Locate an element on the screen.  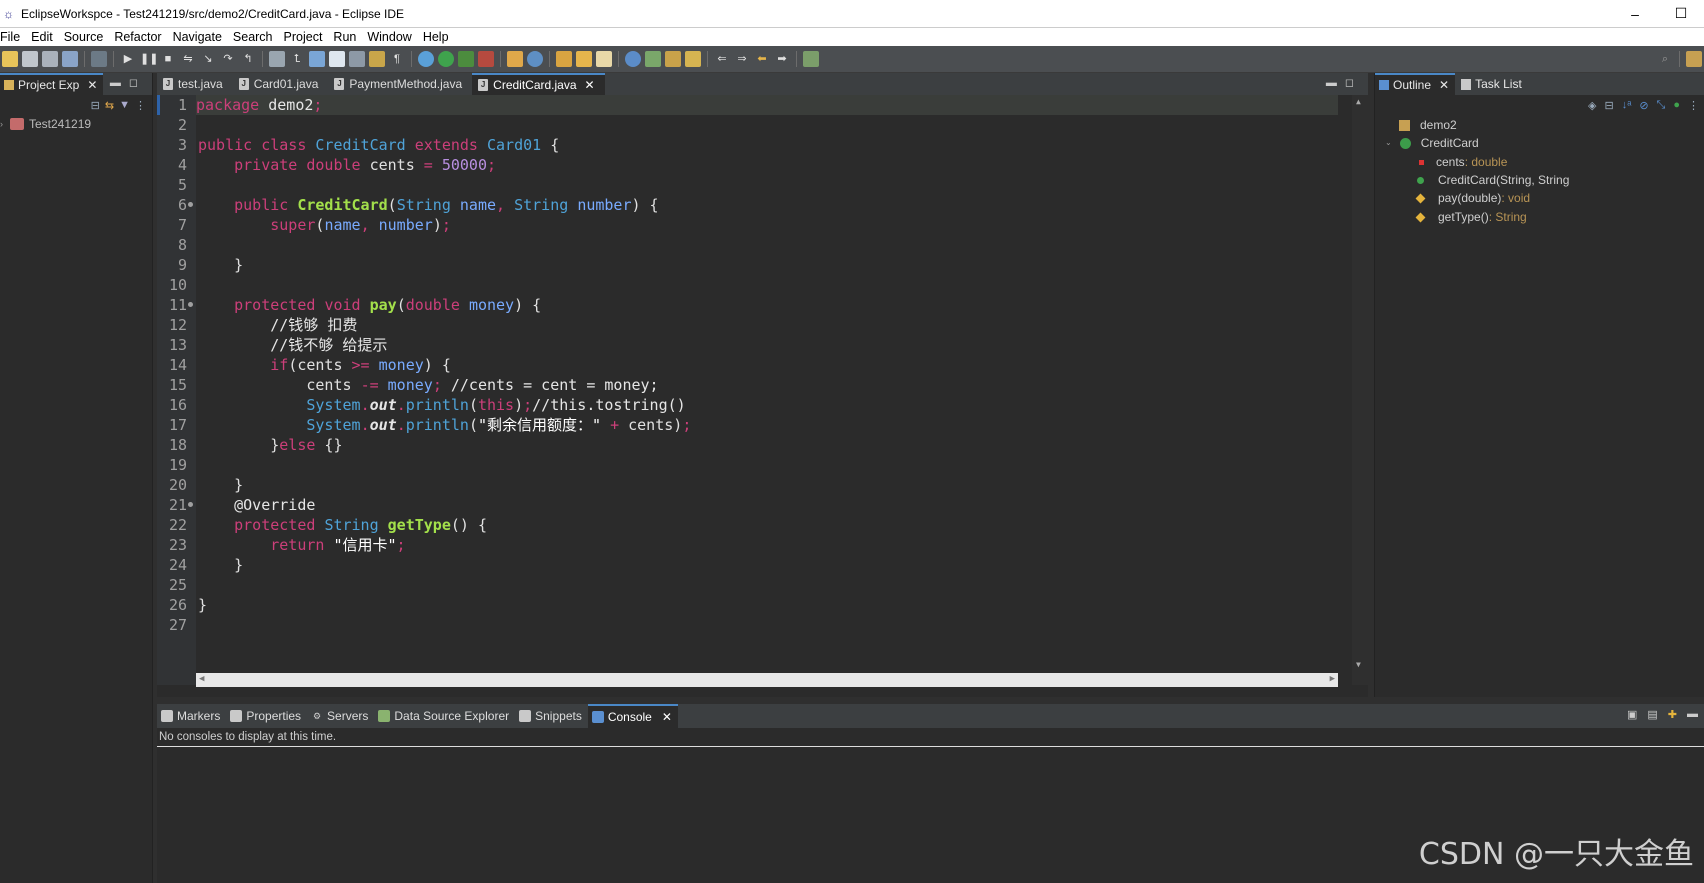
pin-console-icon: ▤ is located at coordinates (1652, 714).